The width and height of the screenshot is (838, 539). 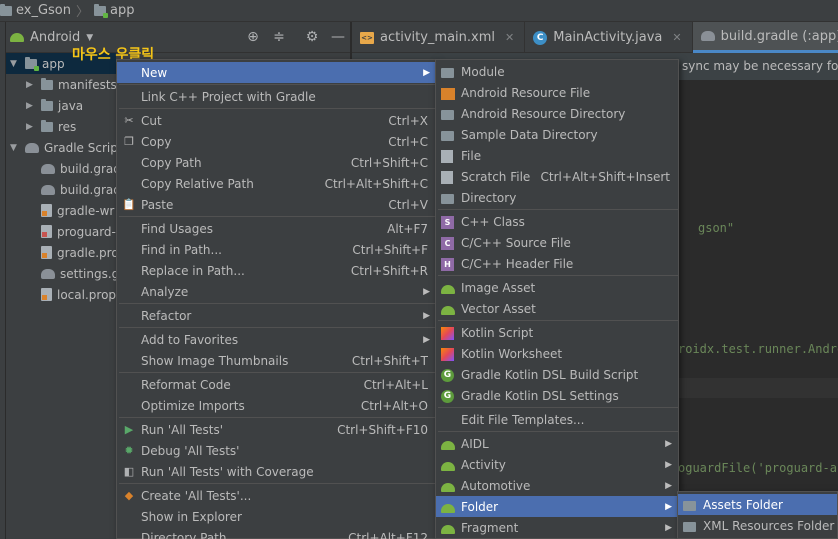 What do you see at coordinates (757, 504) in the screenshot?
I see `menu-item-assets-folder: Assets Folder` at bounding box center [757, 504].